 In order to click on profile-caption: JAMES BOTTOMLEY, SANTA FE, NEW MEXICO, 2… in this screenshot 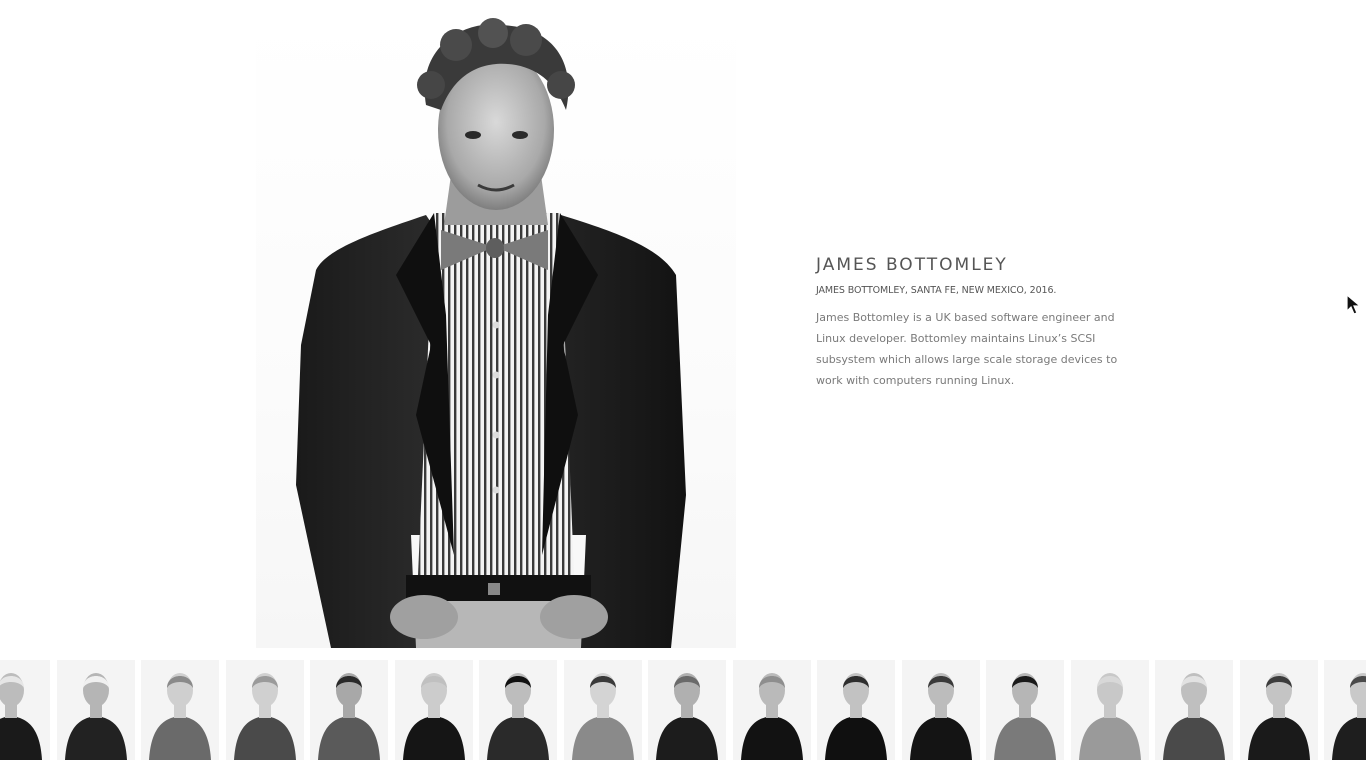, I will do `click(936, 290)`.